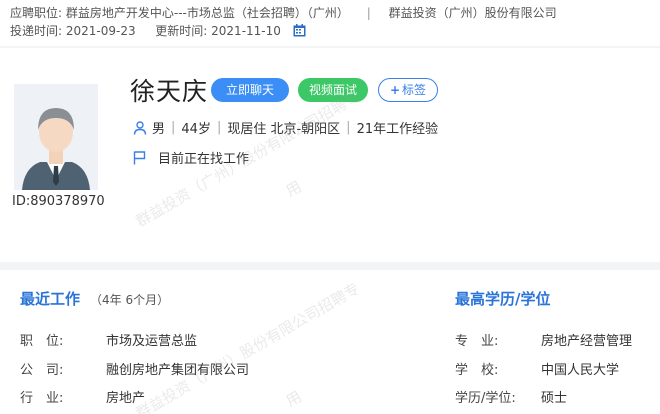 The image size is (660, 414). I want to click on applied-position: 群益房地产开发中心---市场总监（社会招聘）（广州）, so click(207, 13).